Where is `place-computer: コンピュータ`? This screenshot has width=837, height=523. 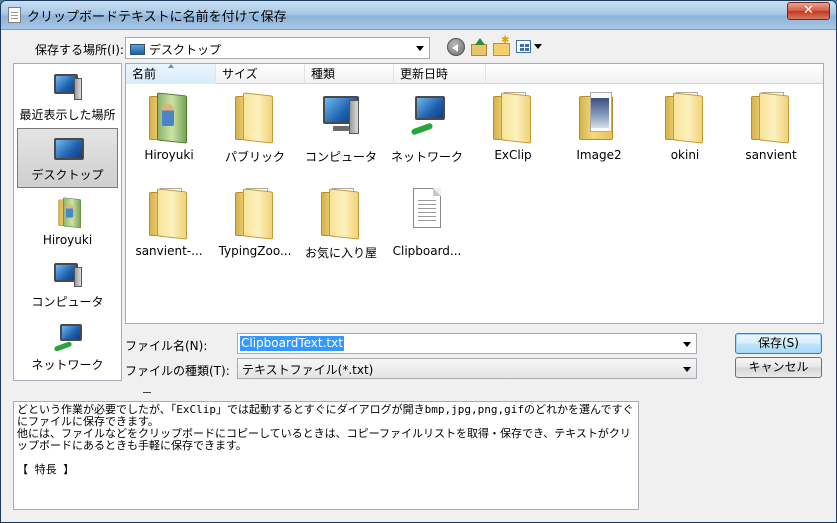
place-computer: コンピュータ is located at coordinates (67, 284).